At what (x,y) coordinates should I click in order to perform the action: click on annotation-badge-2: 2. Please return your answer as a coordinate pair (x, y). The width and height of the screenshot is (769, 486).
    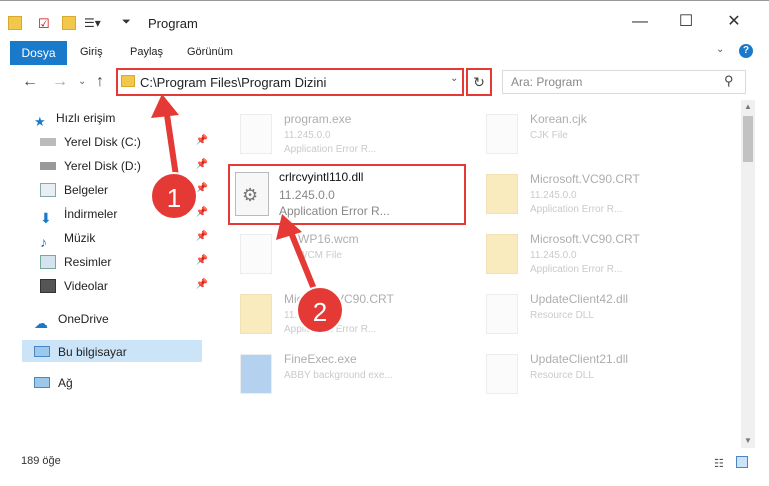
    Looking at the image, I should click on (320, 310).